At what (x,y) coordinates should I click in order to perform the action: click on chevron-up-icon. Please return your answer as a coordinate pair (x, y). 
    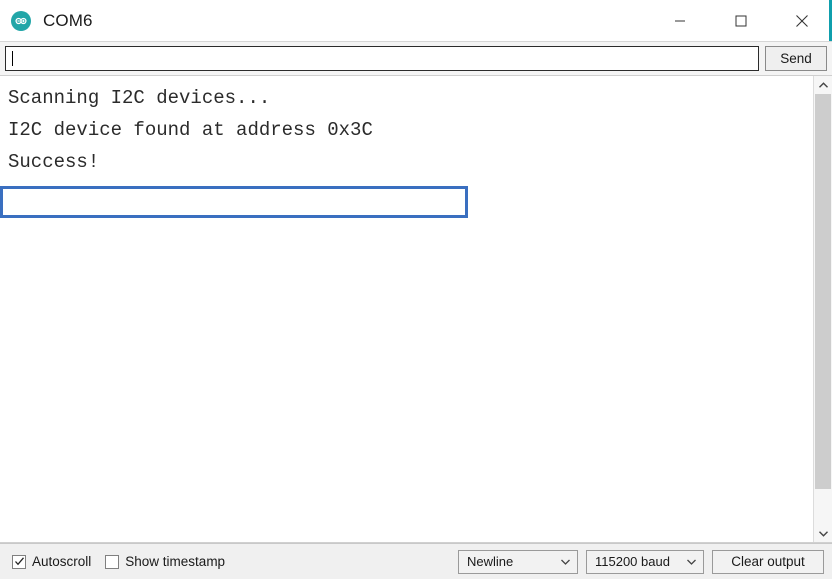
    Looking at the image, I should click on (823, 84).